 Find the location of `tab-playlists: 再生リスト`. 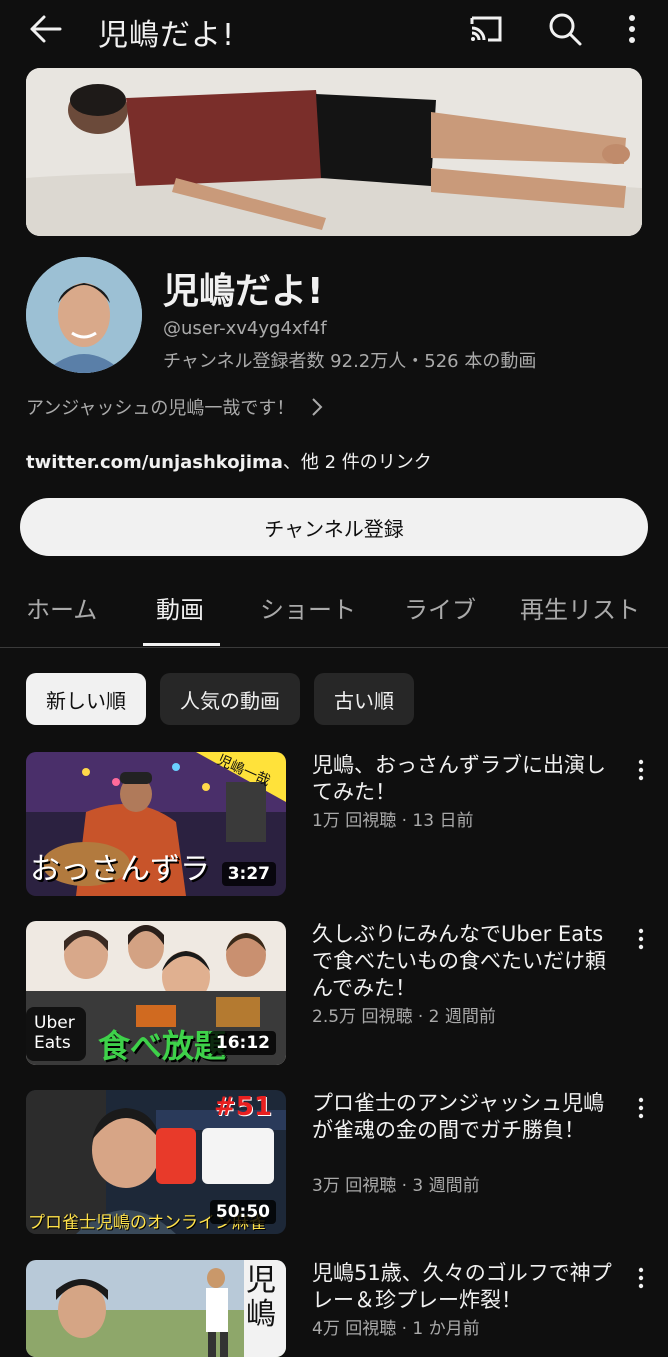

tab-playlists: 再生リスト is located at coordinates (580, 607).